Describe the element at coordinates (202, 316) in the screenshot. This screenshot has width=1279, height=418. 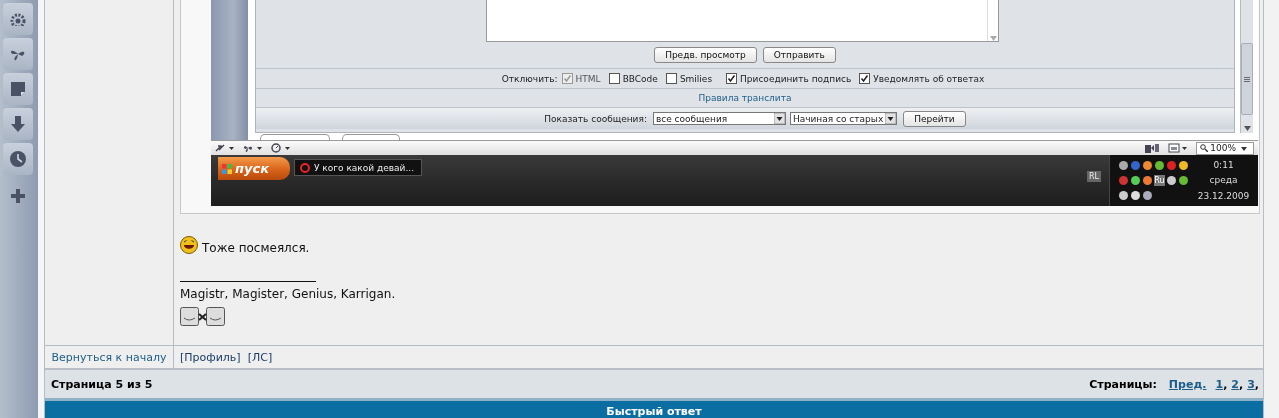
I see `linked-faces-drawing` at that location.